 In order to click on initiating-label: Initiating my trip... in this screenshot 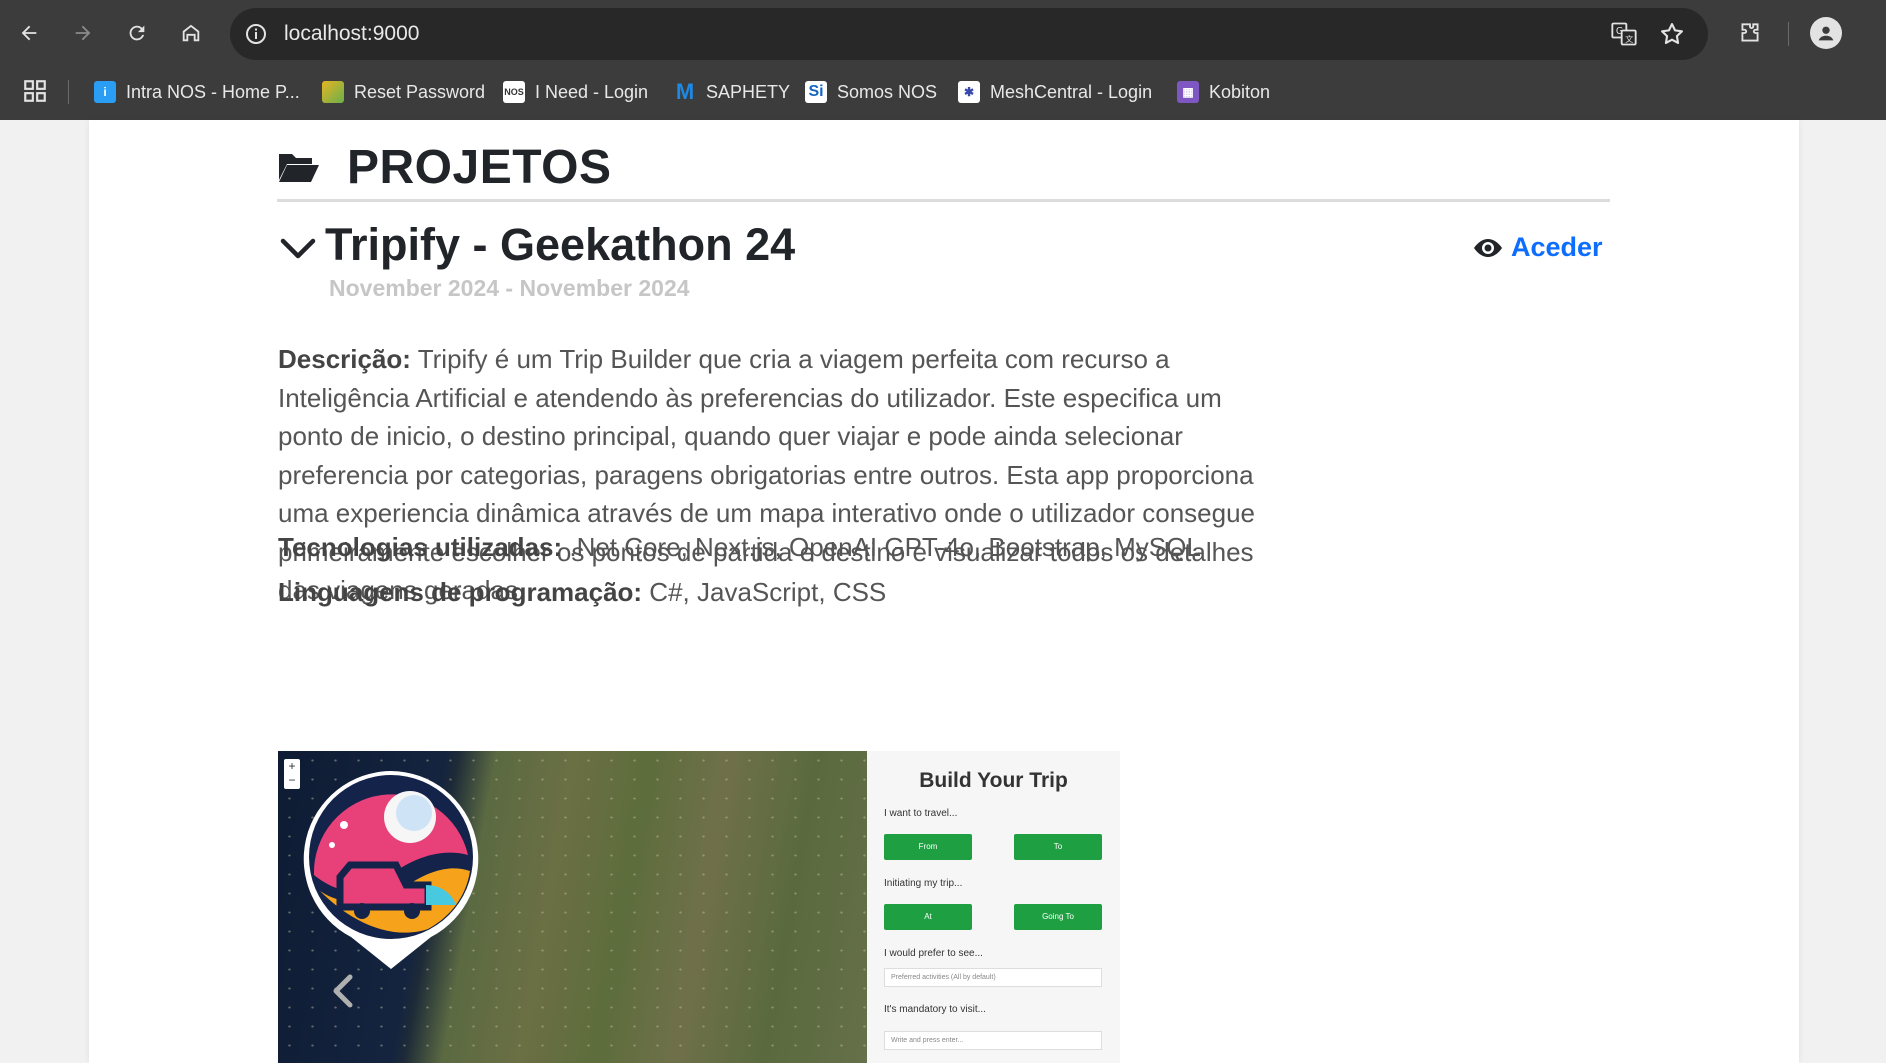, I will do `click(923, 883)`.